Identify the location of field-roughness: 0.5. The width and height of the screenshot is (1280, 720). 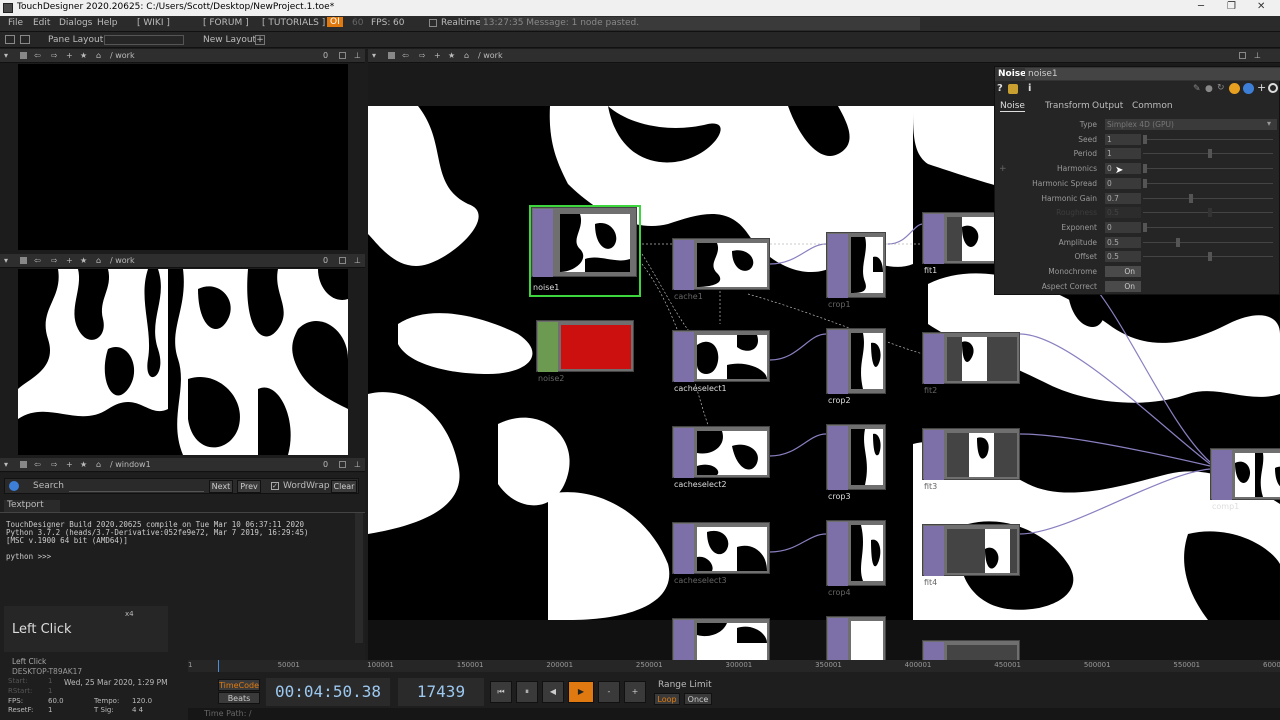
(1123, 213).